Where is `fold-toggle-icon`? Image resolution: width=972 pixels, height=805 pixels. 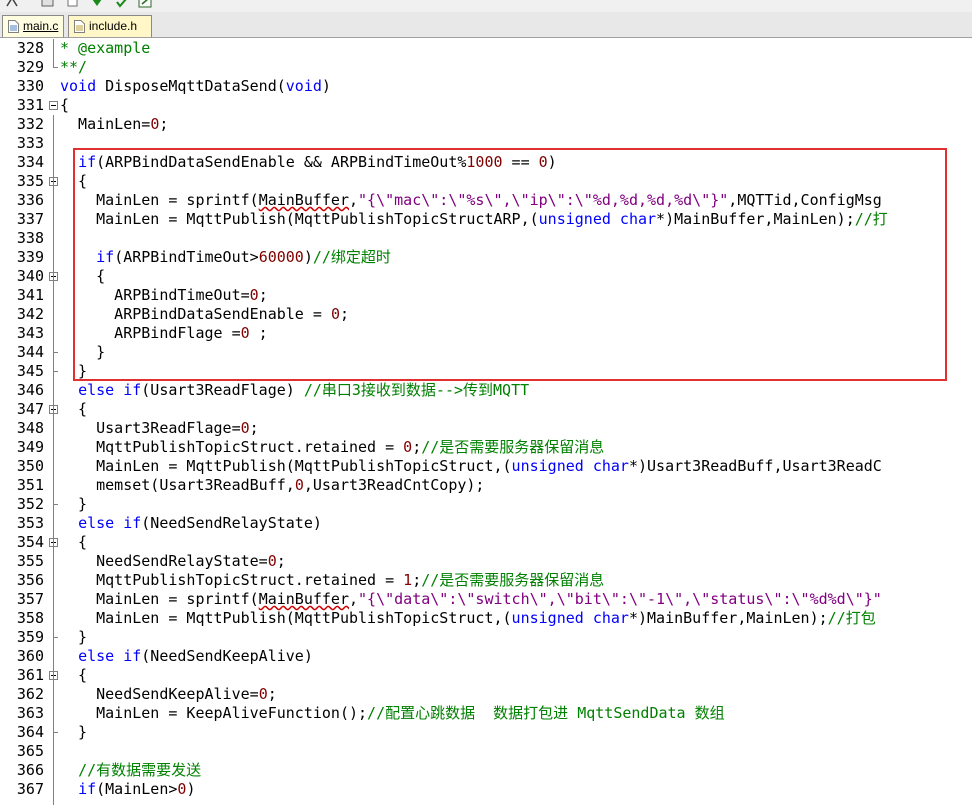 fold-toggle-icon is located at coordinates (53, 105).